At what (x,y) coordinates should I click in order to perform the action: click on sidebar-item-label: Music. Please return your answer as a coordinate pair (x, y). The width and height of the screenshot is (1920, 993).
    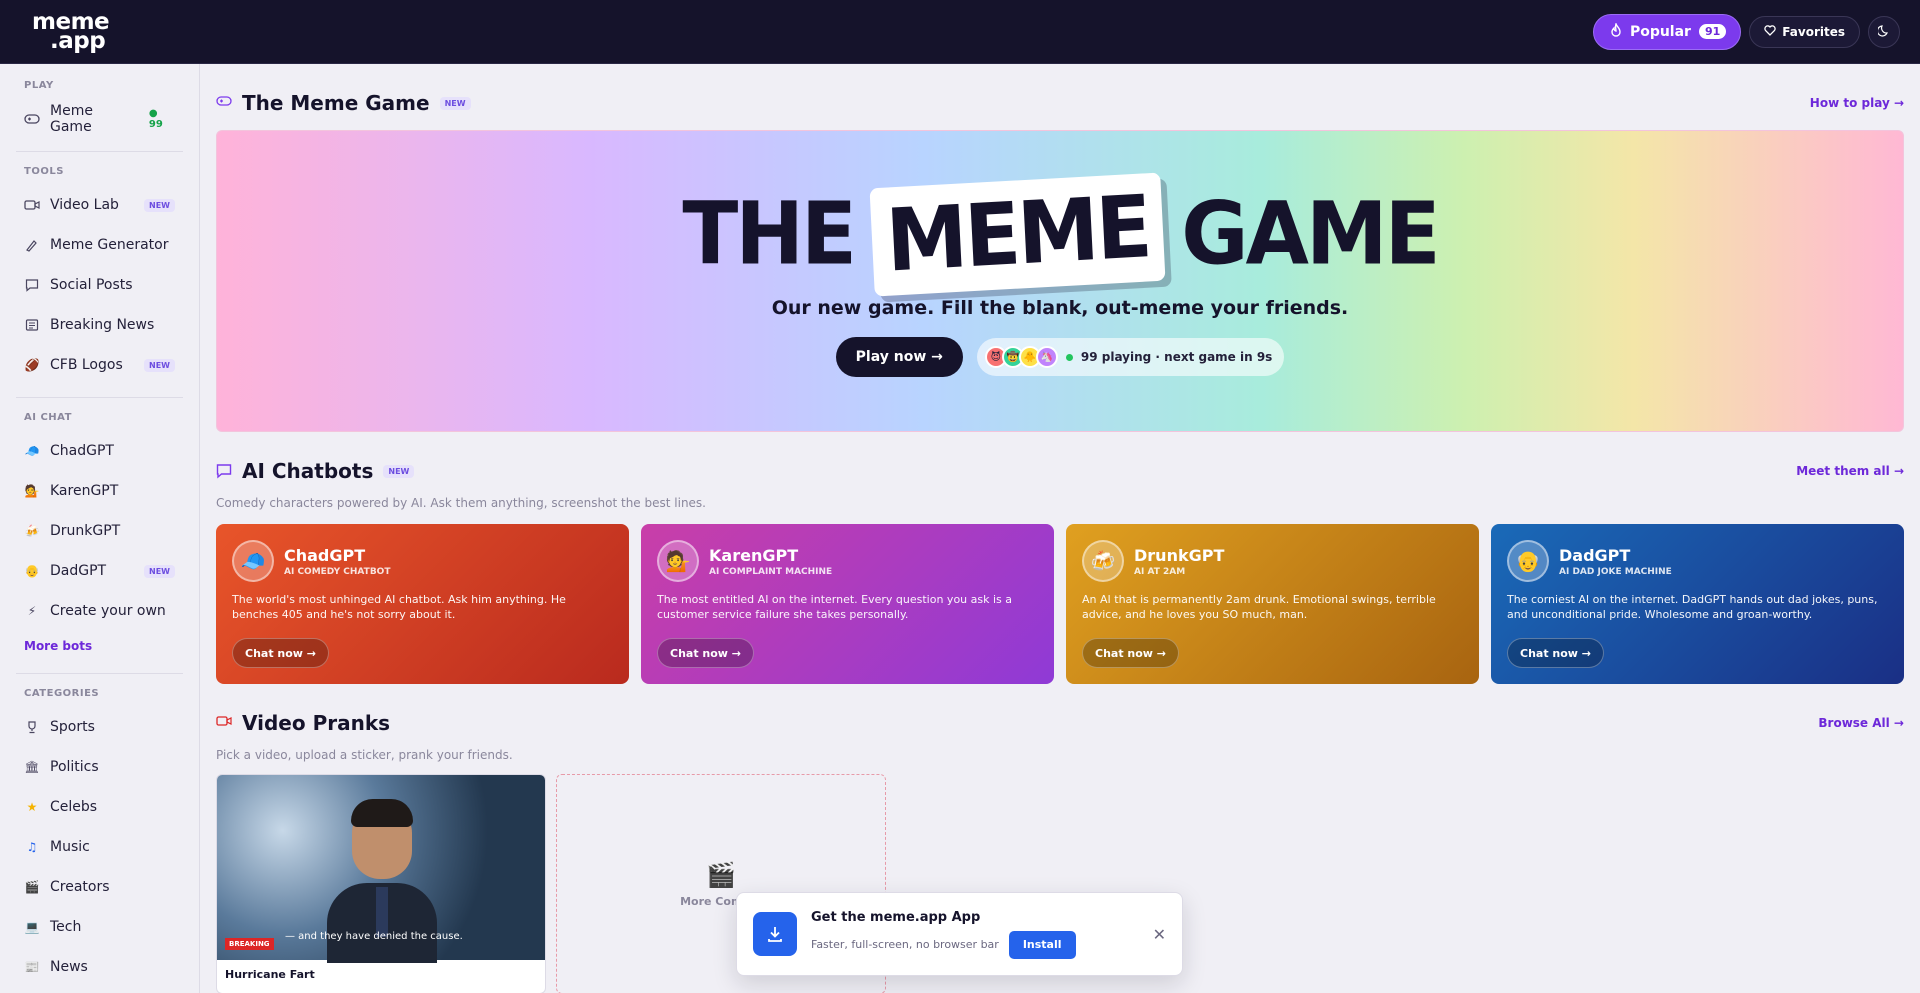
    Looking at the image, I should click on (70, 847).